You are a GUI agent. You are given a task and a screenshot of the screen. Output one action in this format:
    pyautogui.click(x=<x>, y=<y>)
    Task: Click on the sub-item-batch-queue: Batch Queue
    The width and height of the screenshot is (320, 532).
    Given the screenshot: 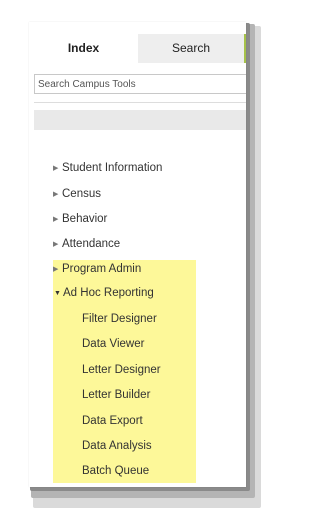 What is the action you would take?
    pyautogui.click(x=115, y=471)
    